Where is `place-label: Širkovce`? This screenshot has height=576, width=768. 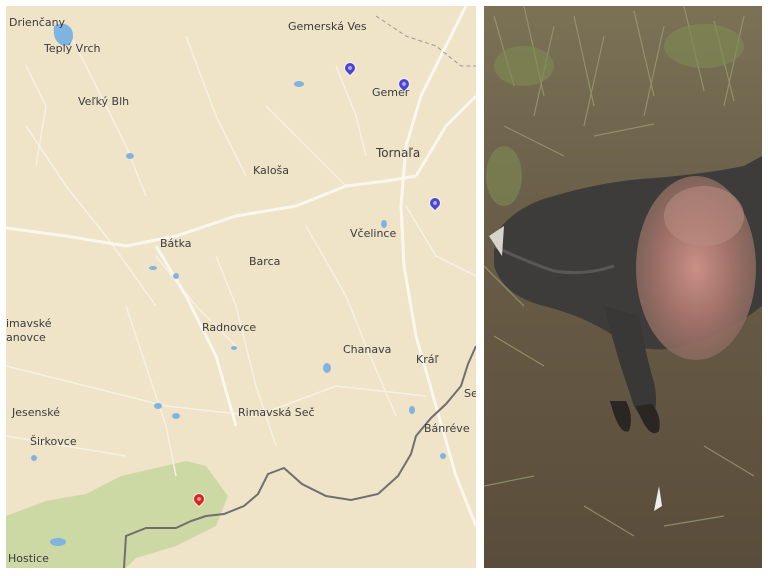
place-label: Širkovce is located at coordinates (53, 441).